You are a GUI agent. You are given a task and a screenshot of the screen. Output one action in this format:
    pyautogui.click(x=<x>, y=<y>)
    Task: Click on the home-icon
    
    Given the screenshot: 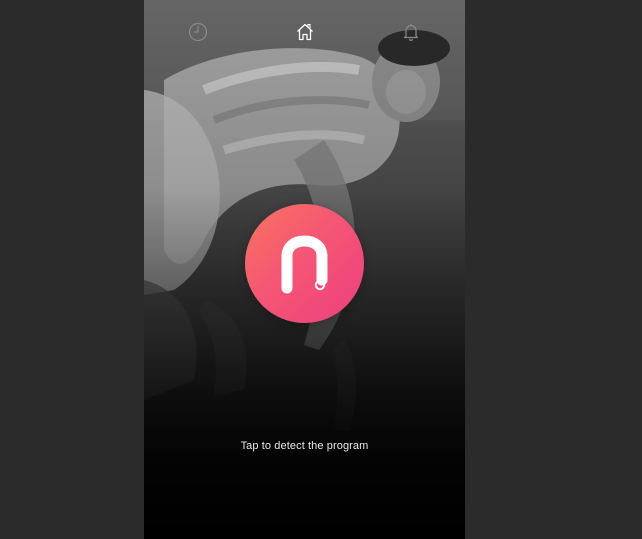 What is the action you would take?
    pyautogui.click(x=305, y=32)
    